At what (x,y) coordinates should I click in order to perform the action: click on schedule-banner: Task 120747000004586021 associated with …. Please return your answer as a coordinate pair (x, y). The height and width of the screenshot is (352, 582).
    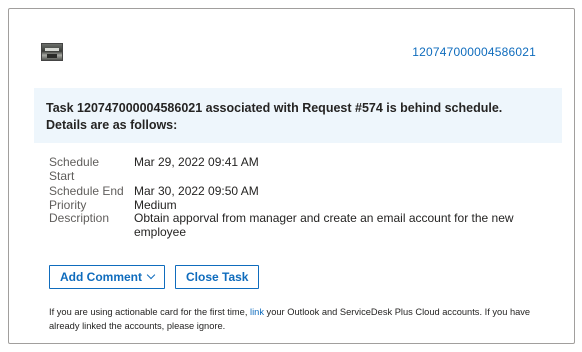
    Looking at the image, I should click on (298, 115).